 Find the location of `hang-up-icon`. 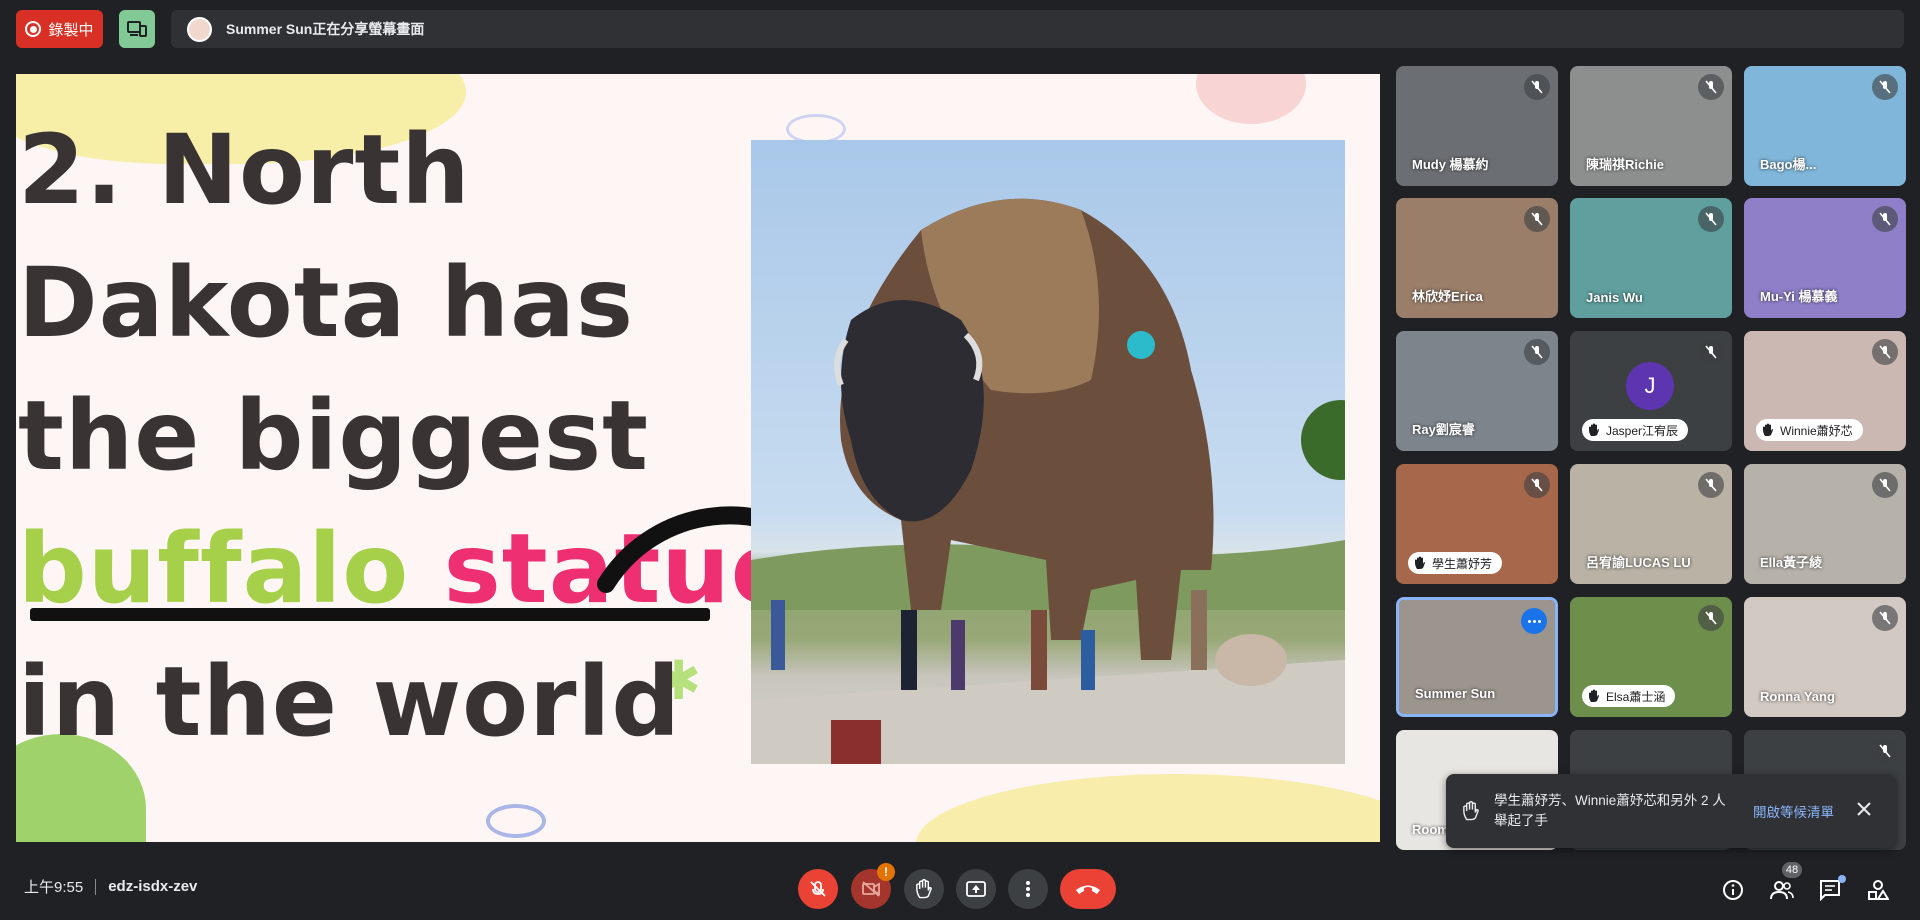

hang-up-icon is located at coordinates (1088, 889).